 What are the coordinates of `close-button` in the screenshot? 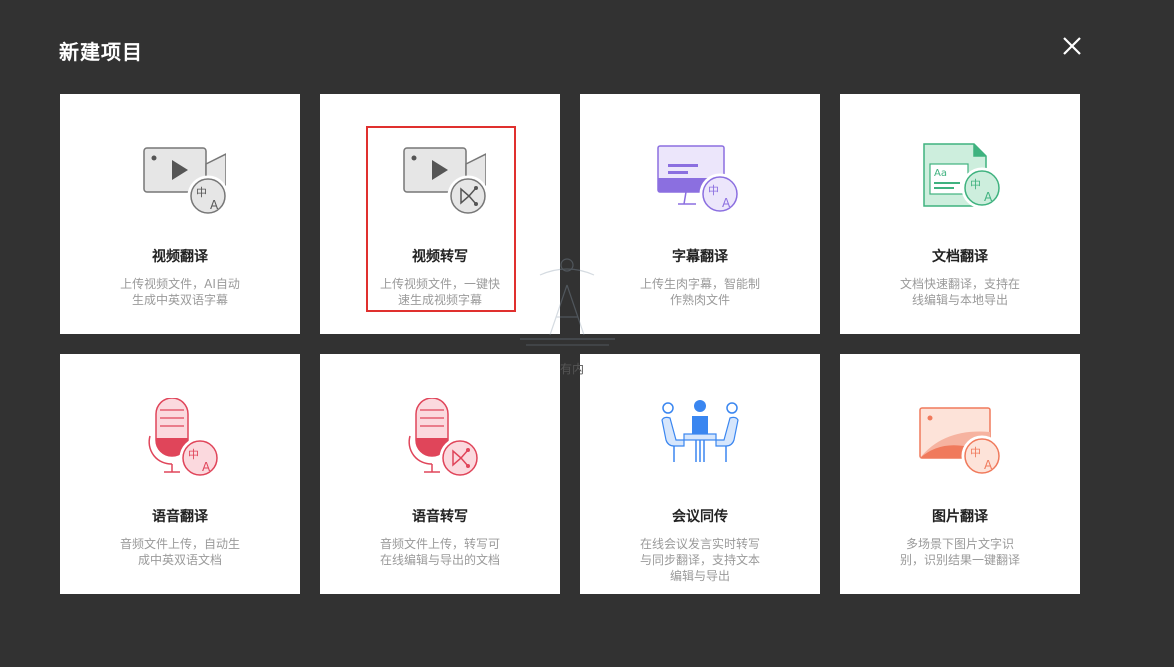 It's located at (1072, 46).